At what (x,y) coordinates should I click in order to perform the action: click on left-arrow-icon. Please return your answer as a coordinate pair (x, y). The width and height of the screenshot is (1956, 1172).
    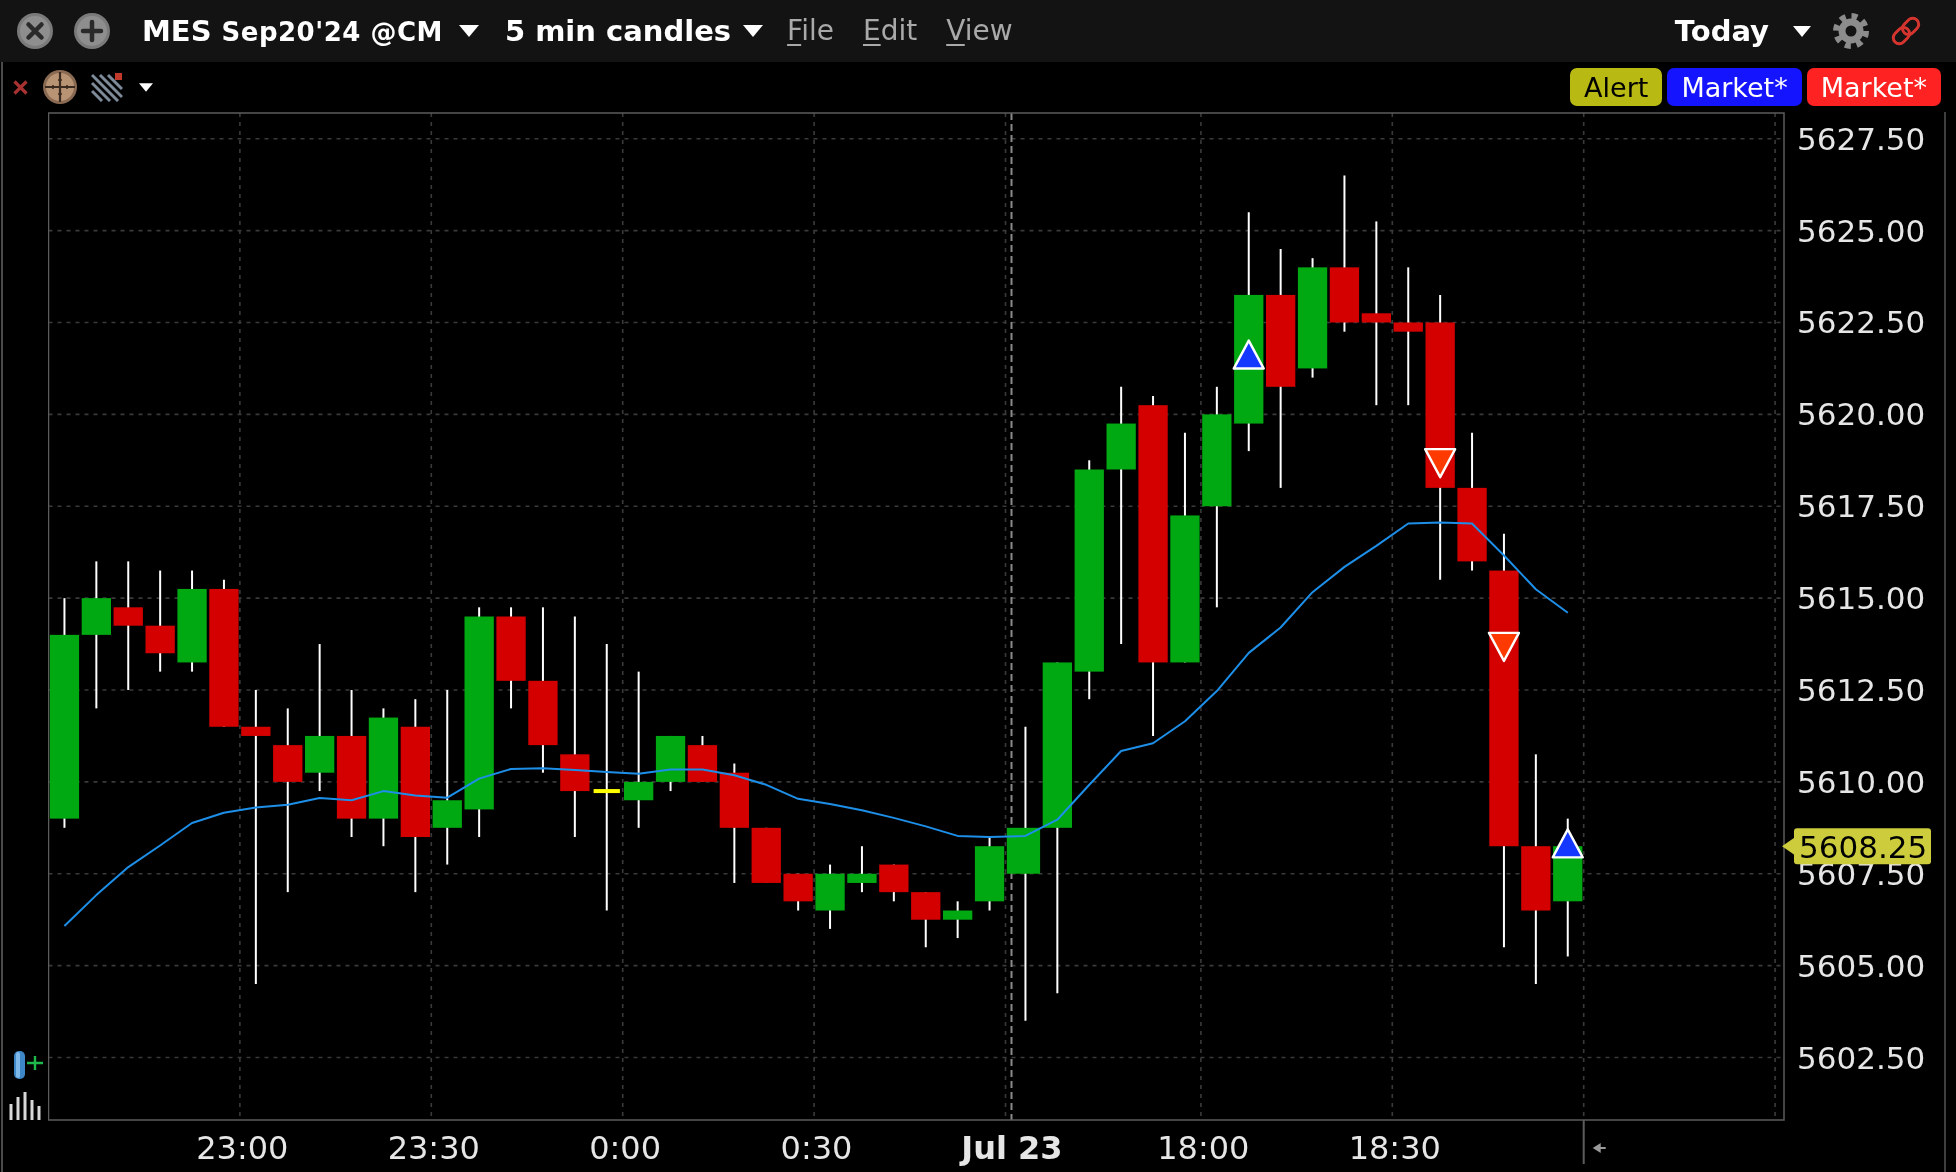
    Looking at the image, I should click on (1599, 1148).